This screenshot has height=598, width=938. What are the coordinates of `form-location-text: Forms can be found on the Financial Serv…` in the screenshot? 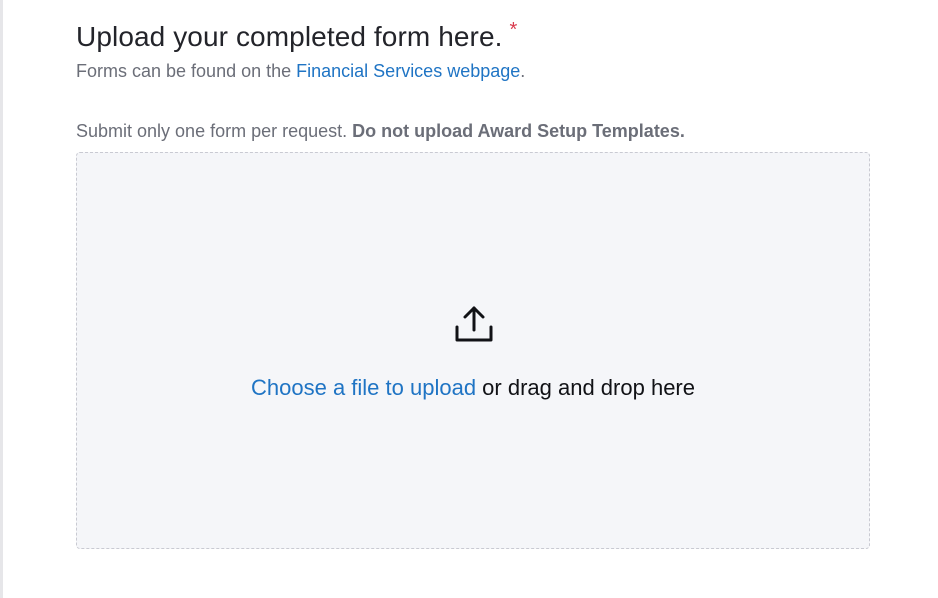 It's located at (300, 71).